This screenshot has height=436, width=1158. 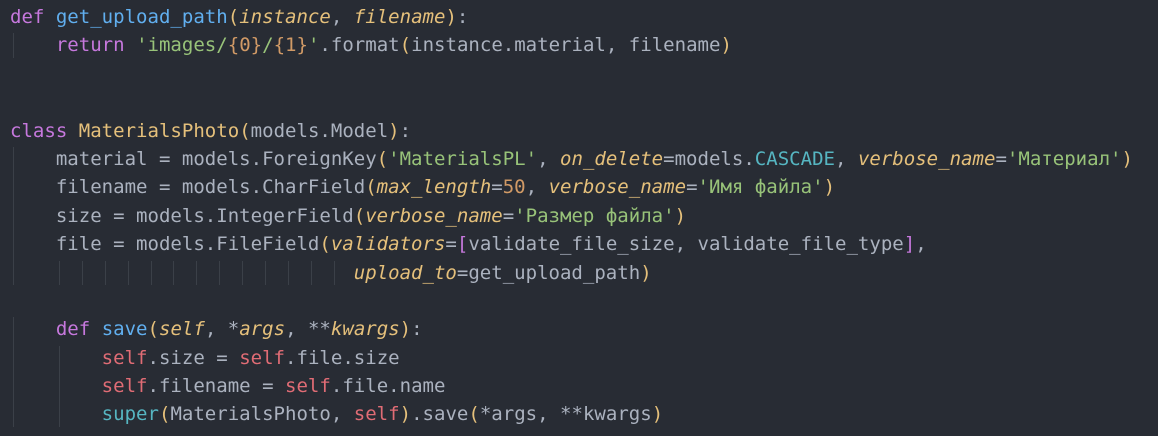 What do you see at coordinates (399, 17) in the screenshot?
I see `code-token: filename` at bounding box center [399, 17].